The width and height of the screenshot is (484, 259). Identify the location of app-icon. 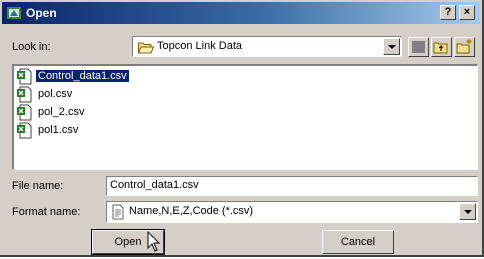
(14, 13).